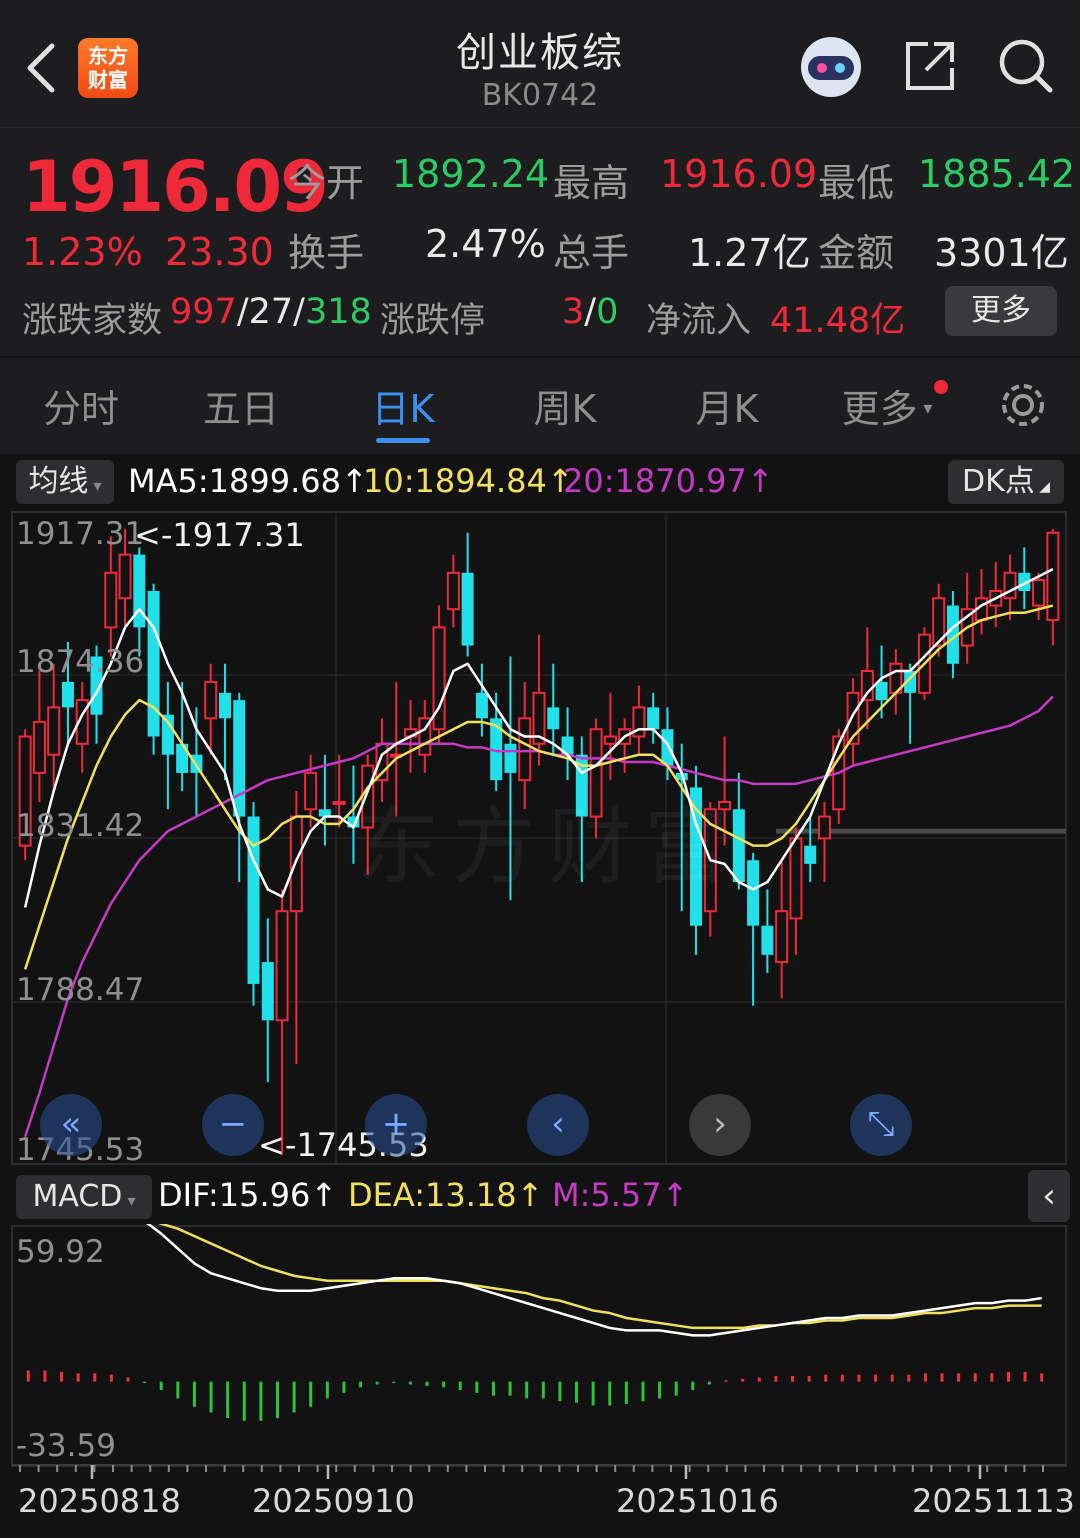 Image resolution: width=1080 pixels, height=1538 pixels. Describe the element at coordinates (1026, 66) in the screenshot. I see `search-icon` at that location.